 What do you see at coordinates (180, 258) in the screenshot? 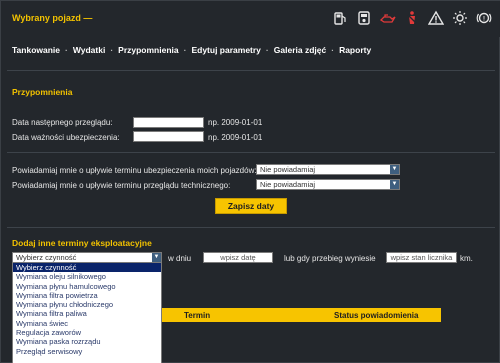
I see `on-day-label: w dniu` at bounding box center [180, 258].